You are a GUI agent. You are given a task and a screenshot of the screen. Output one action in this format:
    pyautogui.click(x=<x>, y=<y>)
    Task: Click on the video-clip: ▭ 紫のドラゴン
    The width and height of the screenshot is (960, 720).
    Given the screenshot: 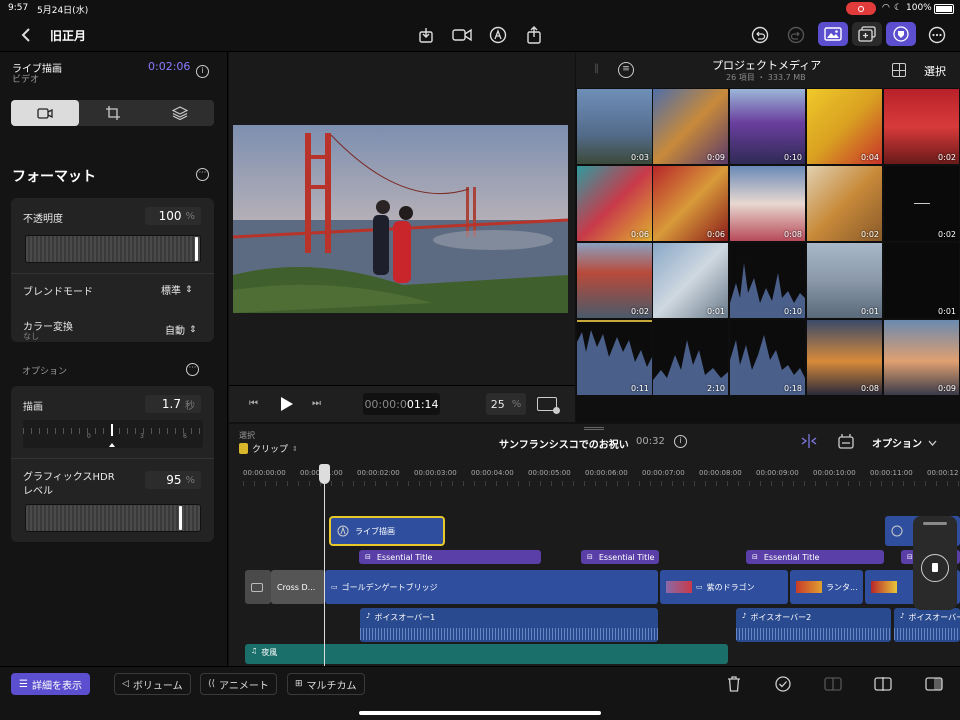 What is the action you would take?
    pyautogui.click(x=724, y=587)
    